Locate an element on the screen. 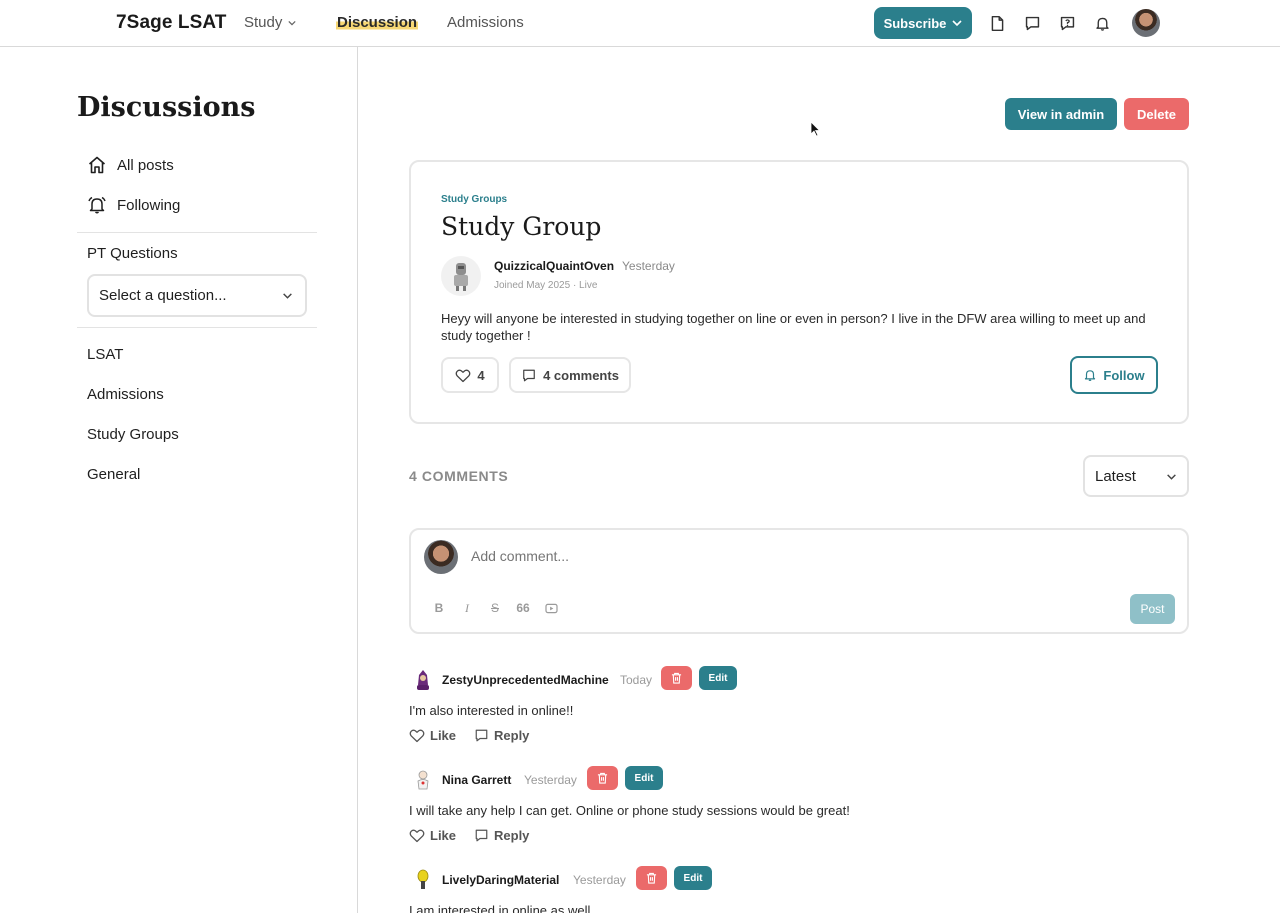 The image size is (1280, 913). subscribe-button: Subscribe is located at coordinates (923, 23).